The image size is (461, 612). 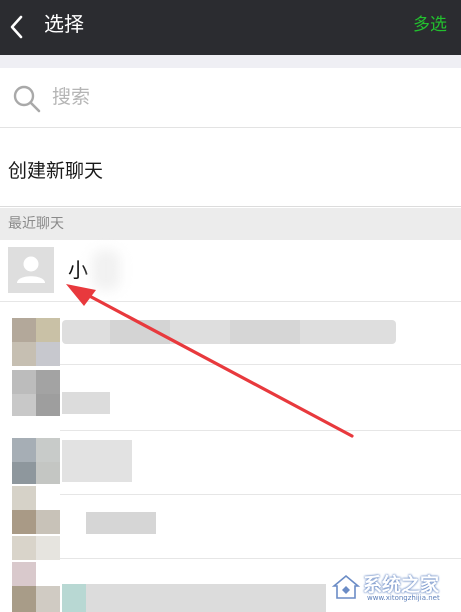 What do you see at coordinates (401, 585) in the screenshot?
I see `watermark-text: 系统之家` at bounding box center [401, 585].